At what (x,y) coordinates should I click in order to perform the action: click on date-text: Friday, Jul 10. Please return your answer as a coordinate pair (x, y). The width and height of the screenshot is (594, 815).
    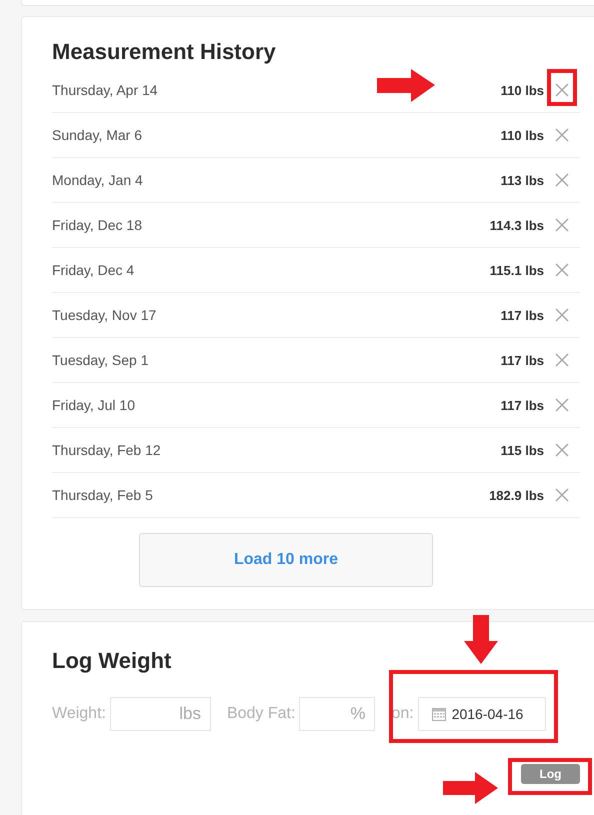
    Looking at the image, I should click on (94, 405).